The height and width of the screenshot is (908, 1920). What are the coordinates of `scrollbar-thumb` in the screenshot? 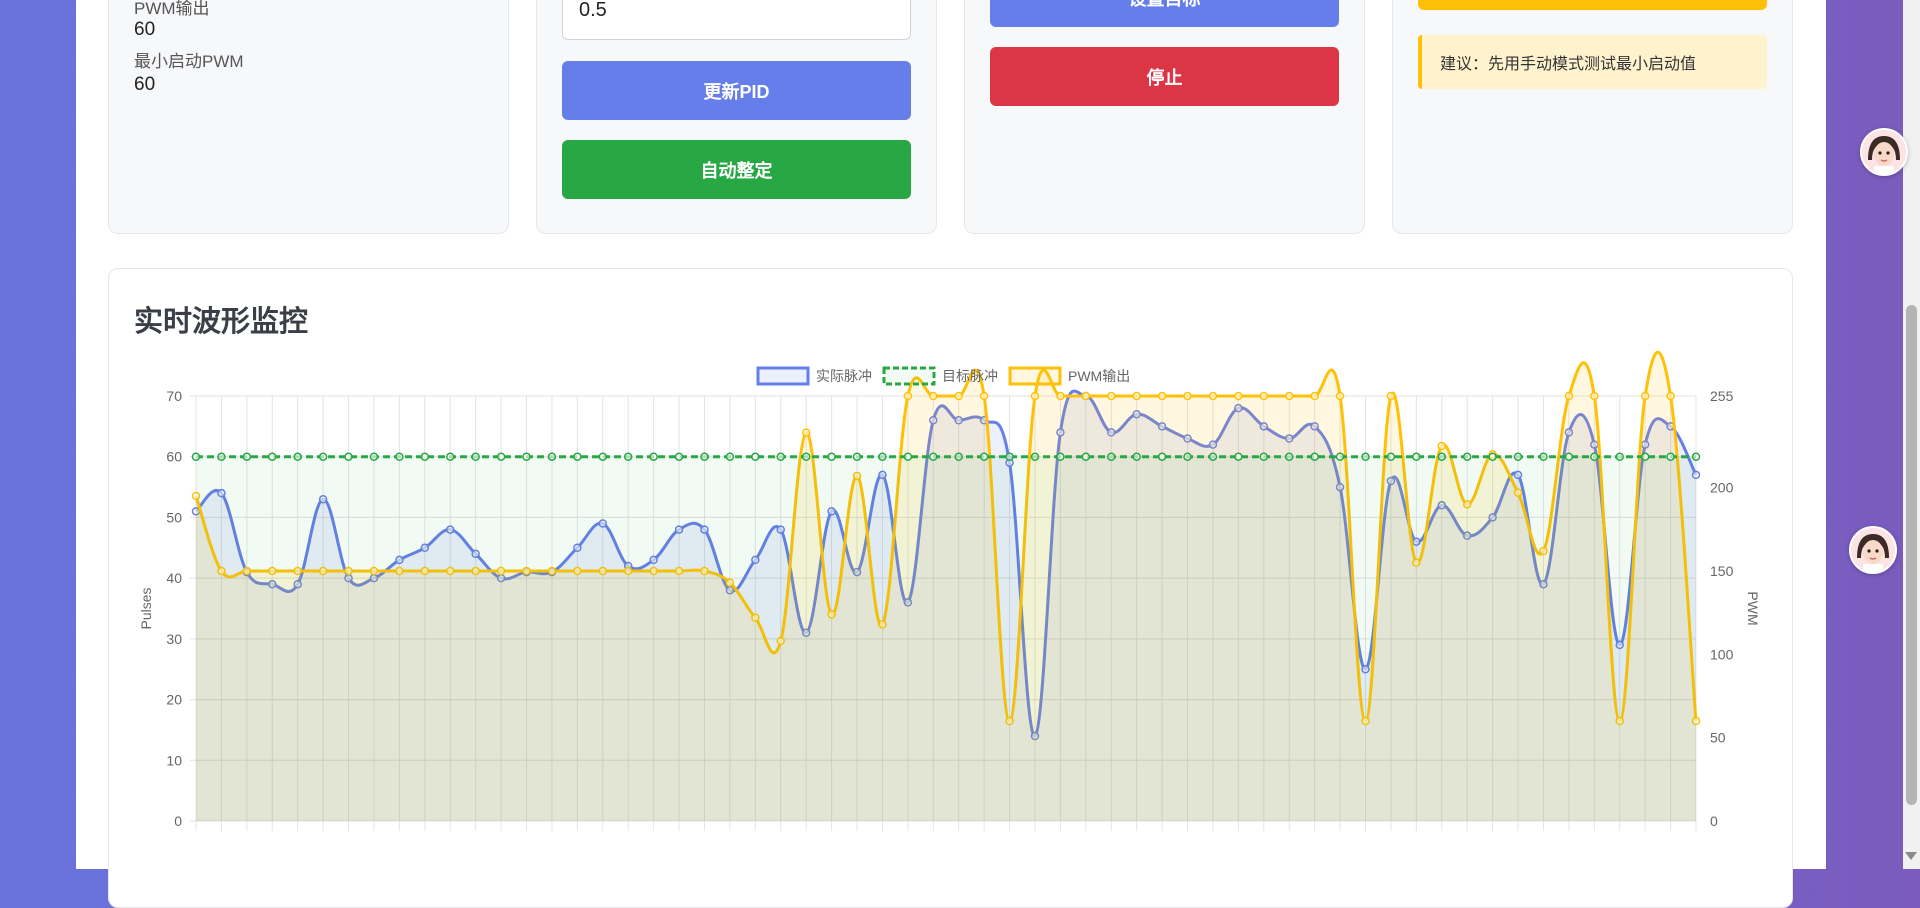 It's located at (1911, 555).